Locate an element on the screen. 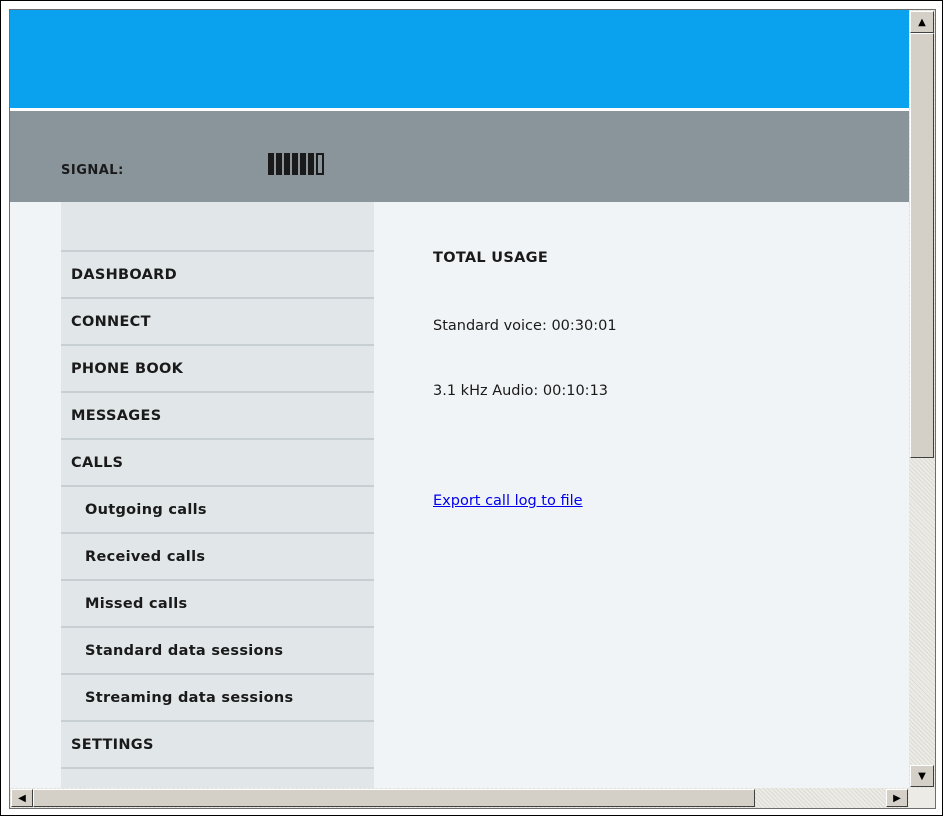  horizontal-scrollbar: ◀ ▶ is located at coordinates (459, 798).